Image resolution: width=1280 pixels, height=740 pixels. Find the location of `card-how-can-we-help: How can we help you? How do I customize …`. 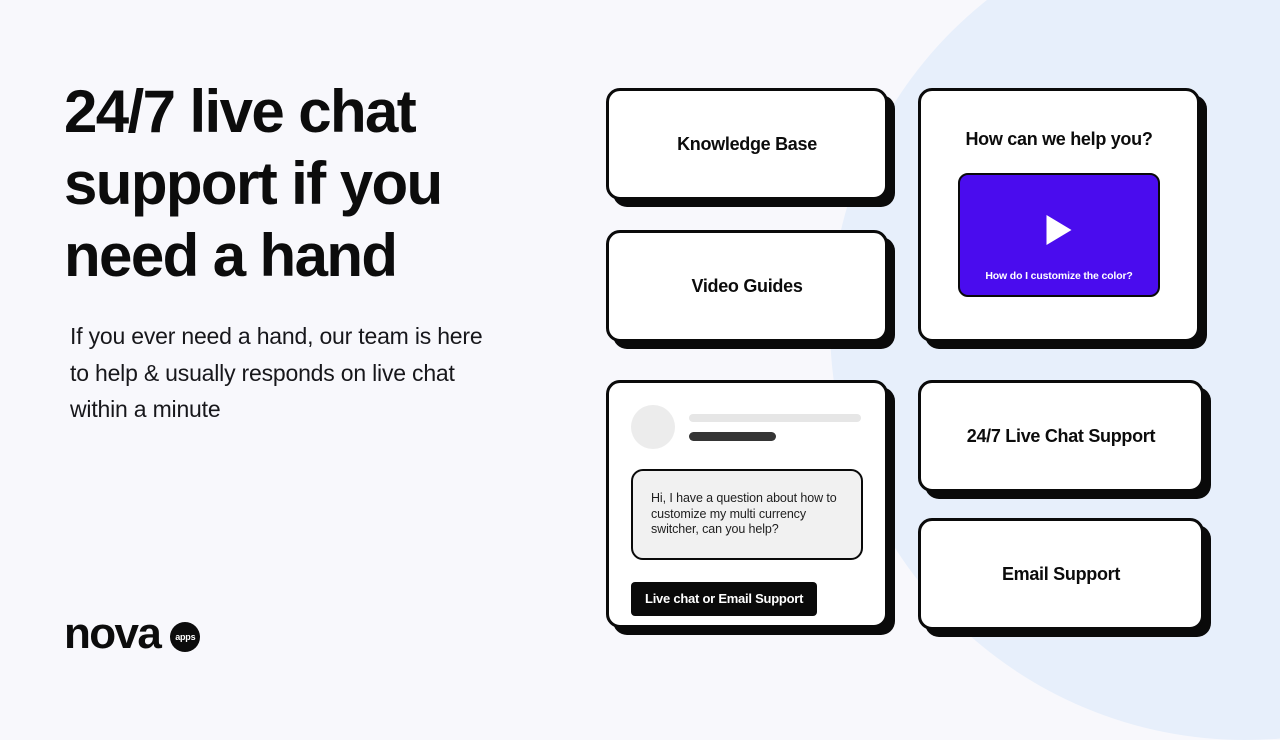

card-how-can-we-help: How can we help you? How do I customize … is located at coordinates (1059, 215).